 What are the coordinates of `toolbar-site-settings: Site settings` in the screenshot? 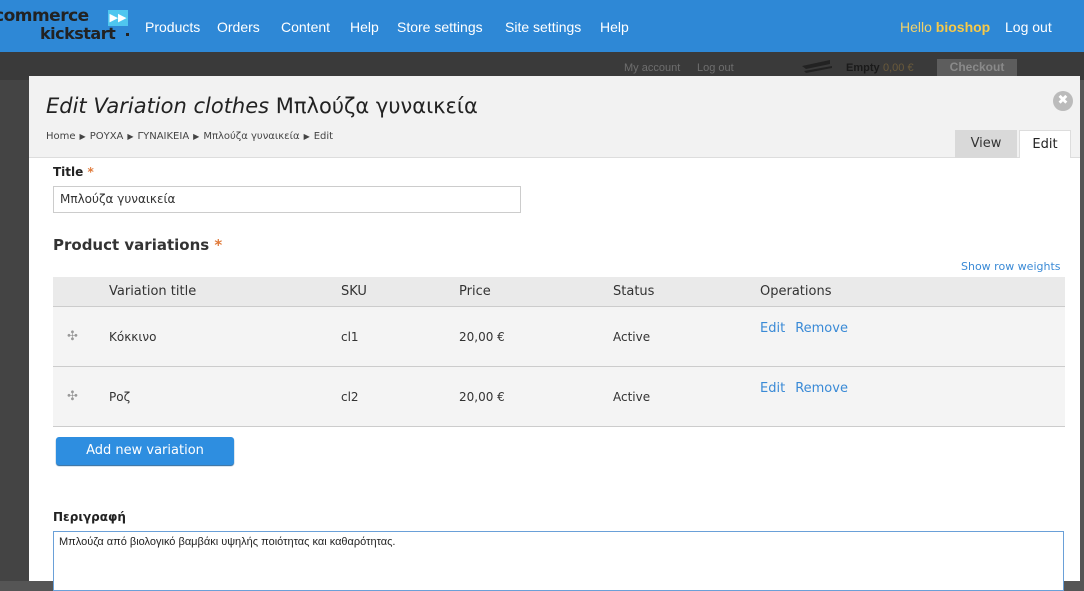 It's located at (543, 27).